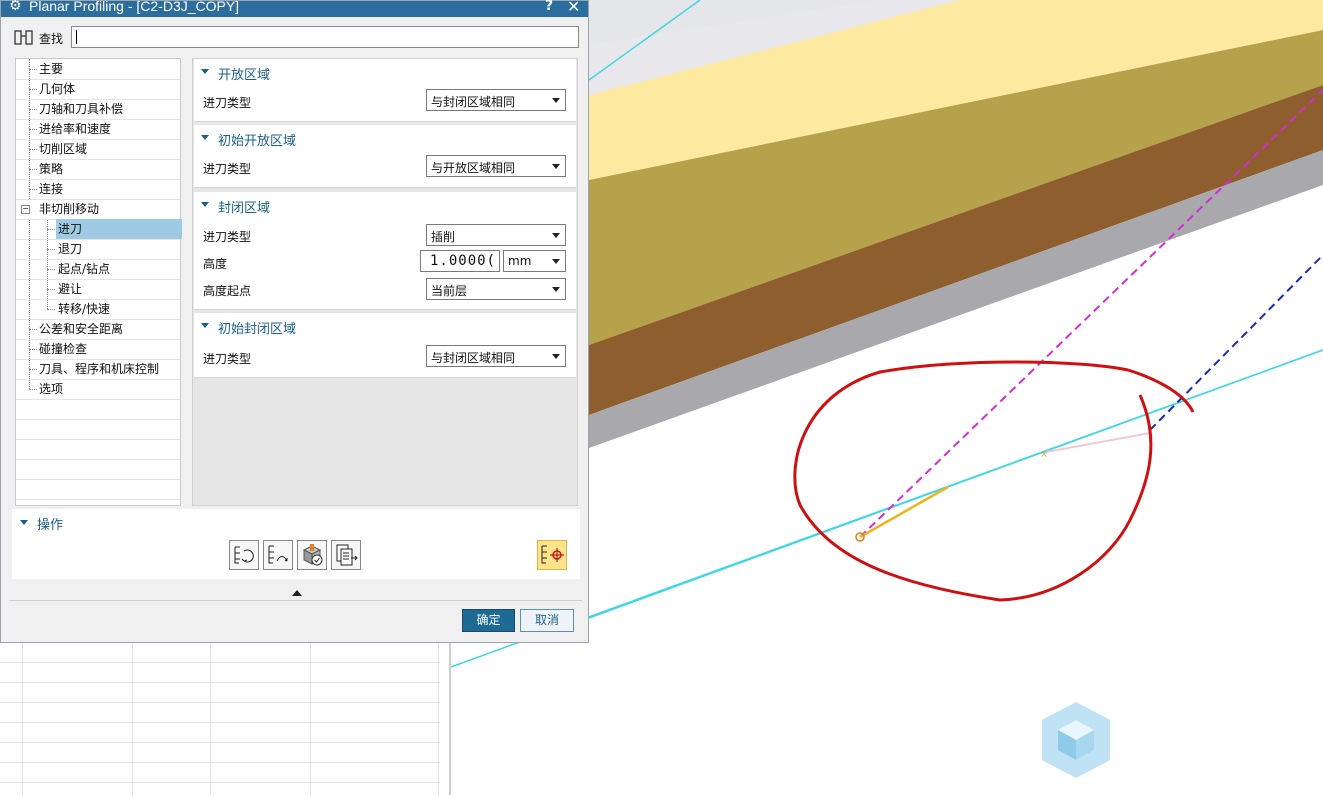 The image size is (1323, 798). Describe the element at coordinates (70, 289) in the screenshot. I see `tree-item-avoidance: 避让` at that location.